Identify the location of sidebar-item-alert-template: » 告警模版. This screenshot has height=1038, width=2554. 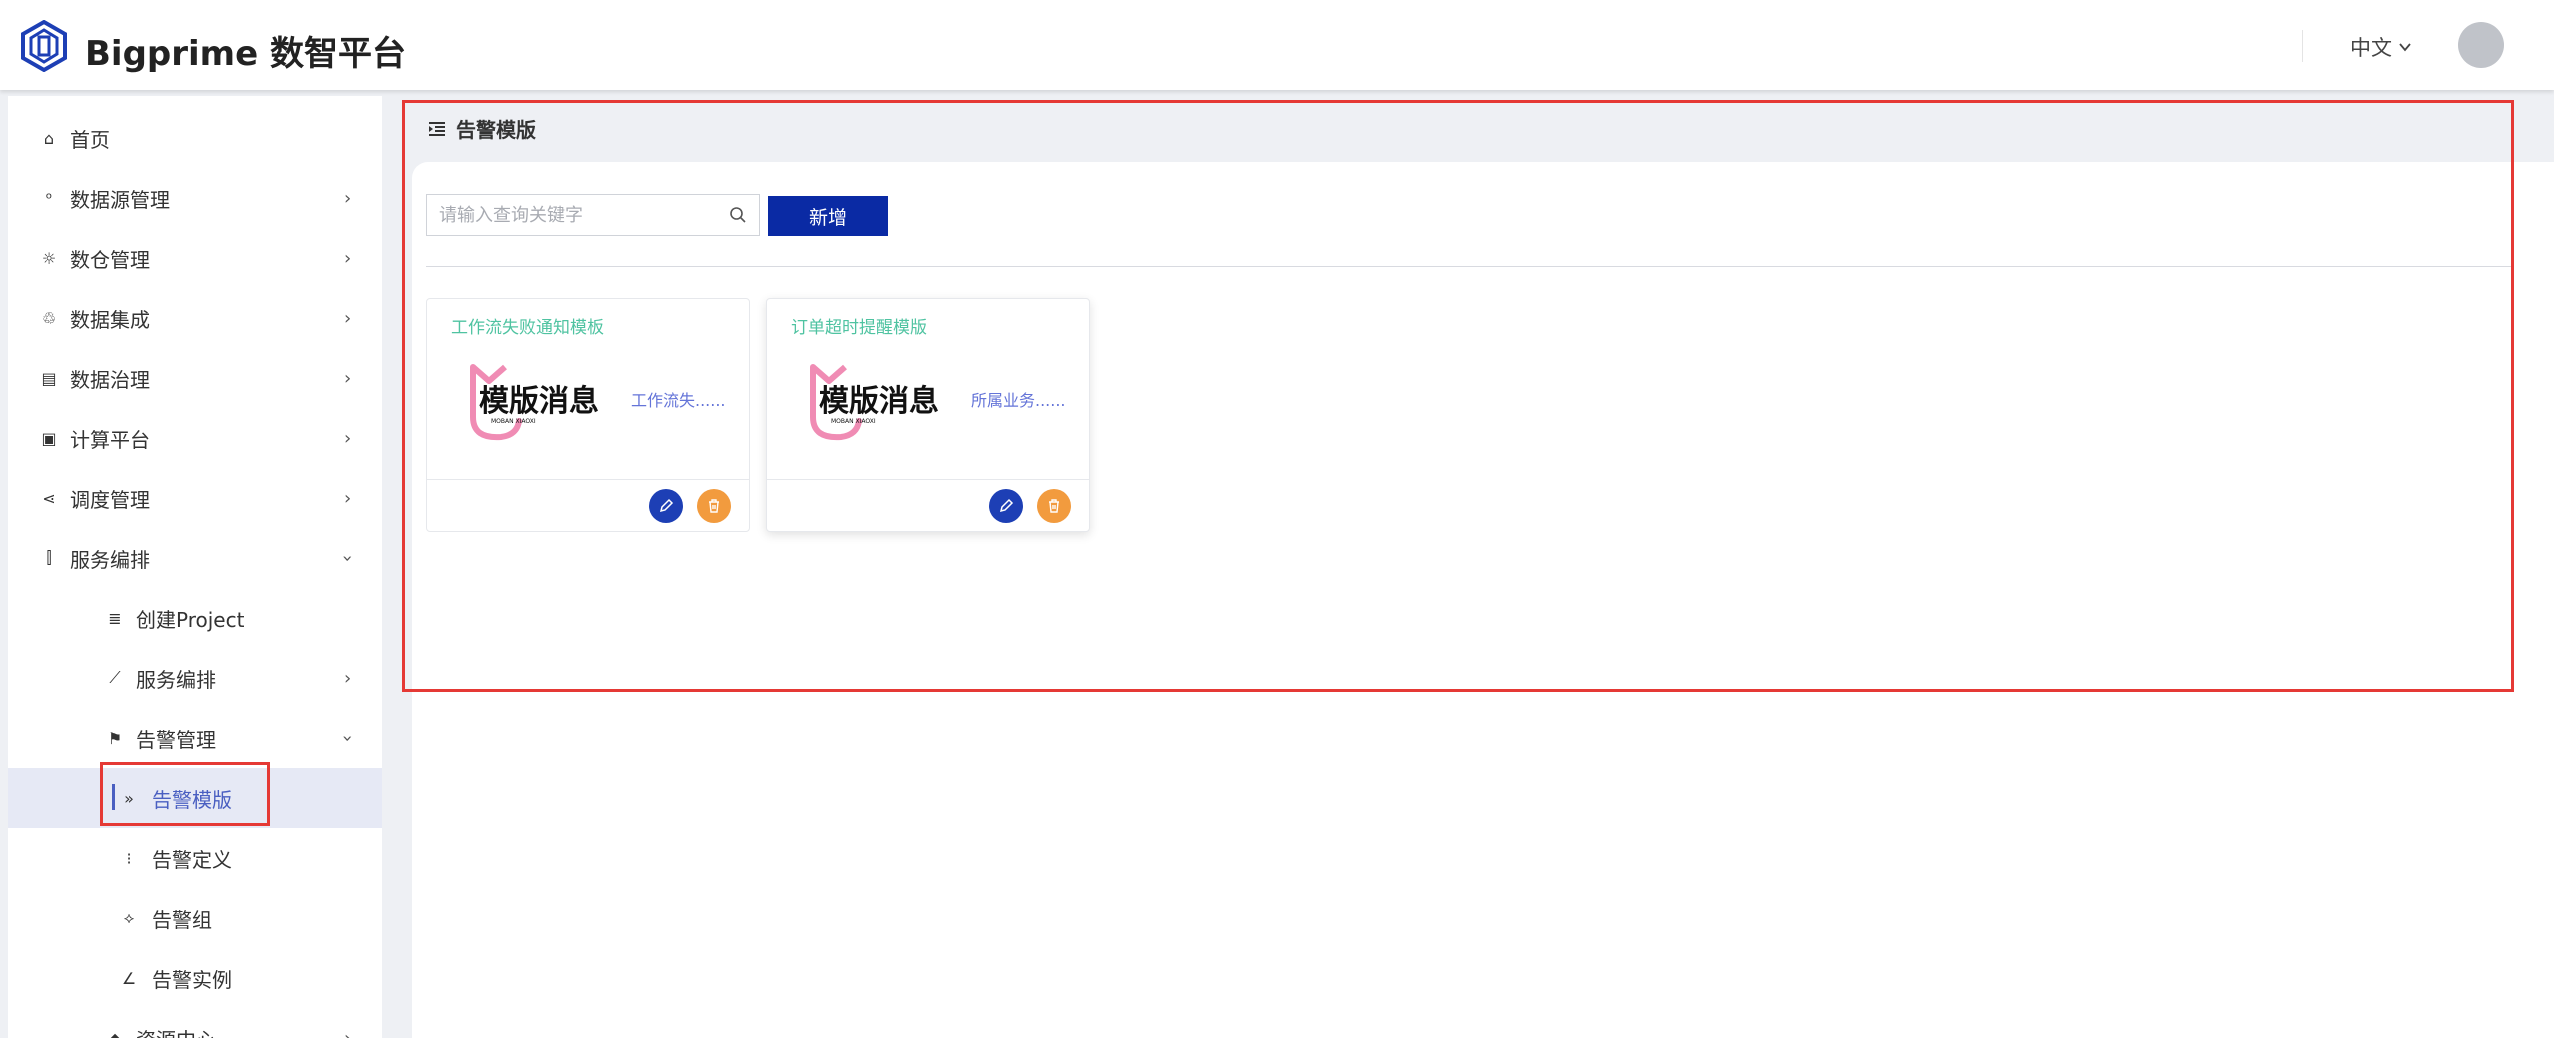
(195, 798).